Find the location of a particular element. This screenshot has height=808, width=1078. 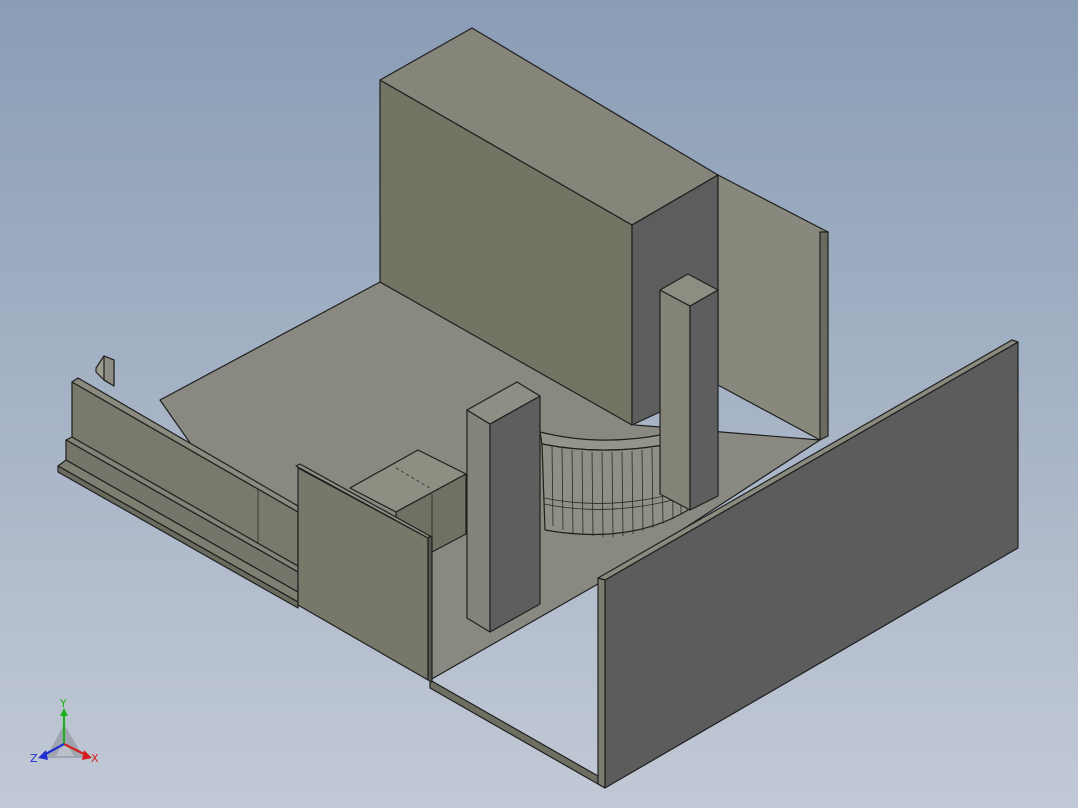

back-right-wall-edge is located at coordinates (824, 336).